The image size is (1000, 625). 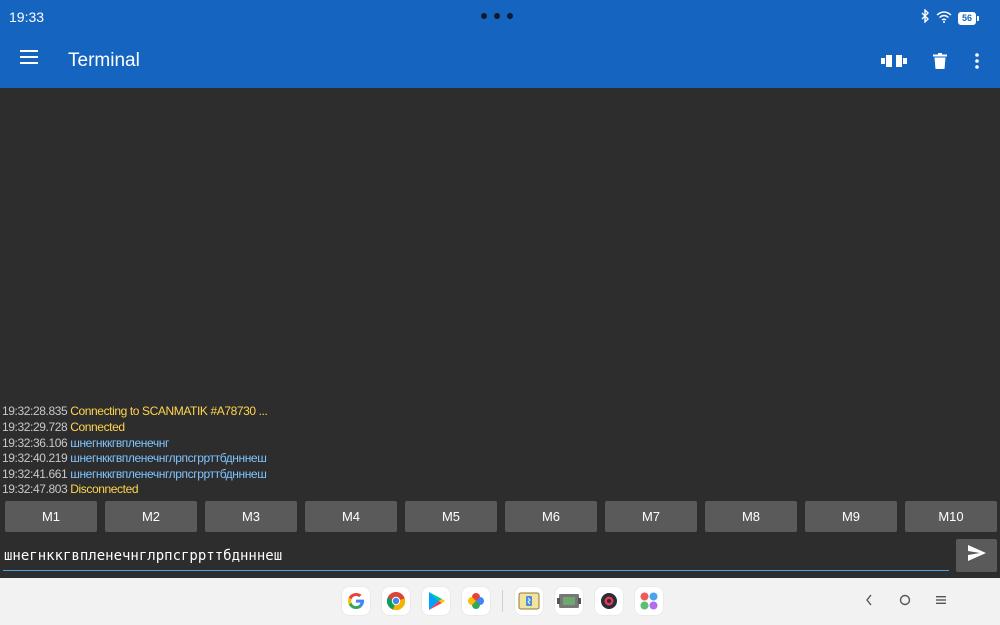 I want to click on log-line: 19:32:36.106 шнегнккгвпленечнг, so click(x=134, y=444).